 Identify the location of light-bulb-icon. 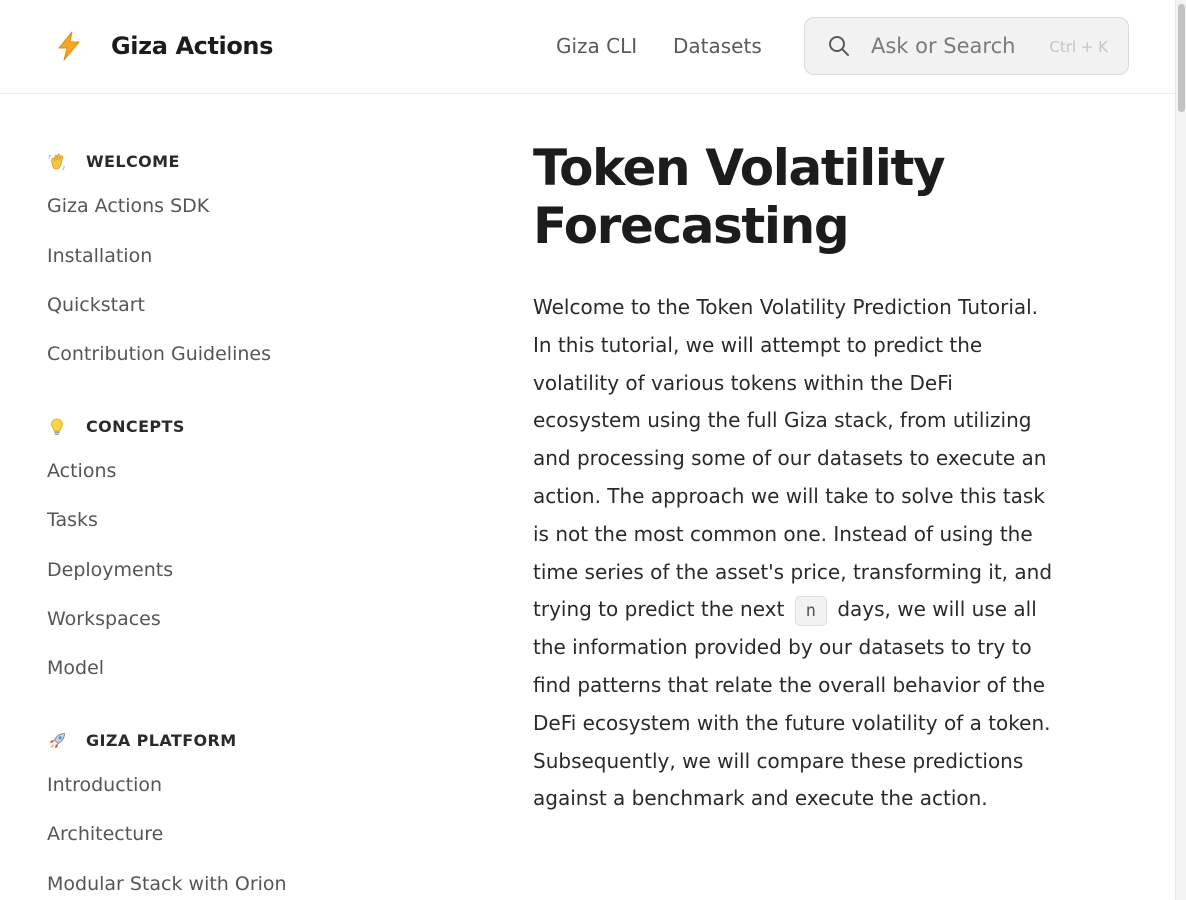
(57, 426).